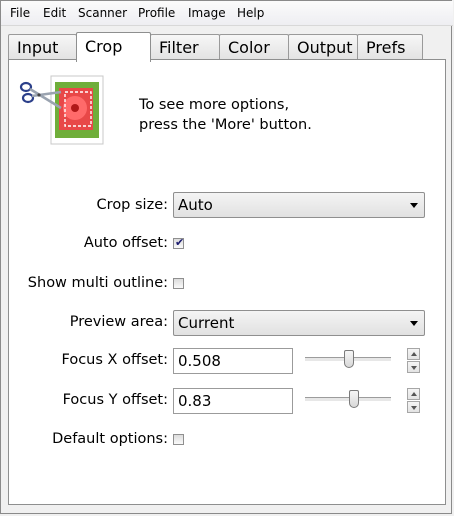 This screenshot has width=454, height=516. What do you see at coordinates (254, 47) in the screenshot?
I see `tab-color: Color` at bounding box center [254, 47].